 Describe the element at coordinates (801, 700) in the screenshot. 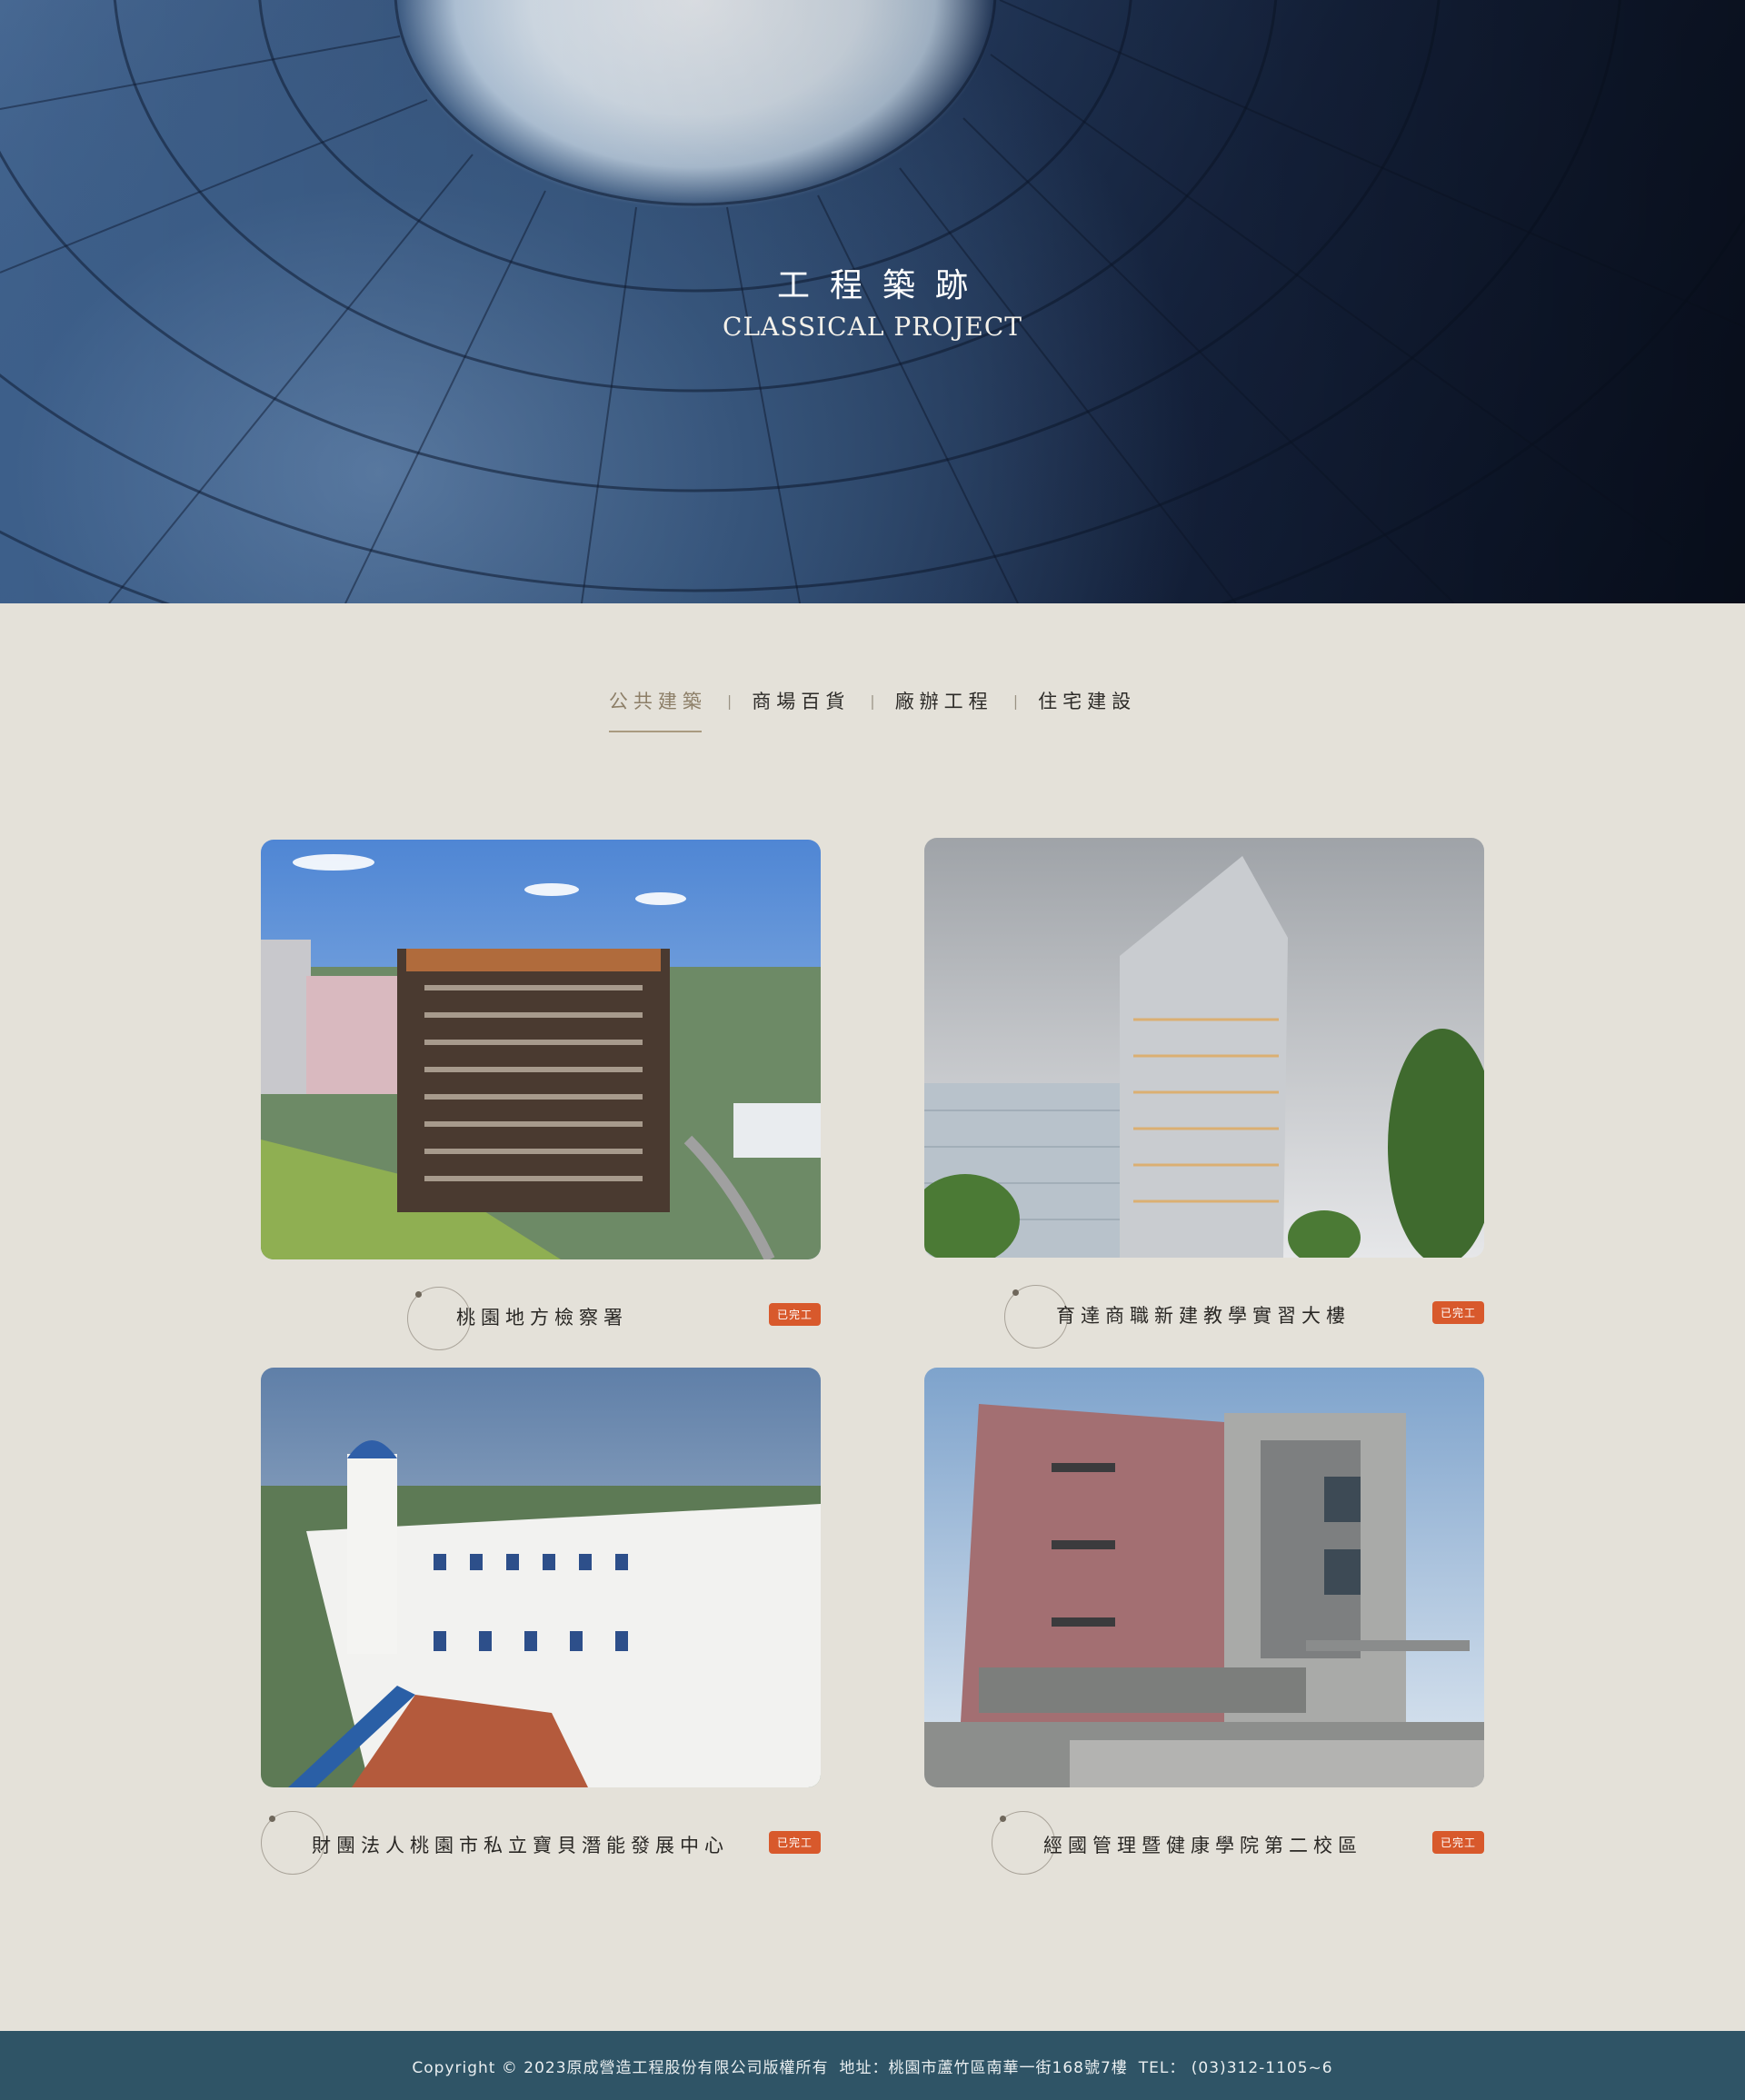

I see `tab-shopping-mall: 商場百貨` at that location.